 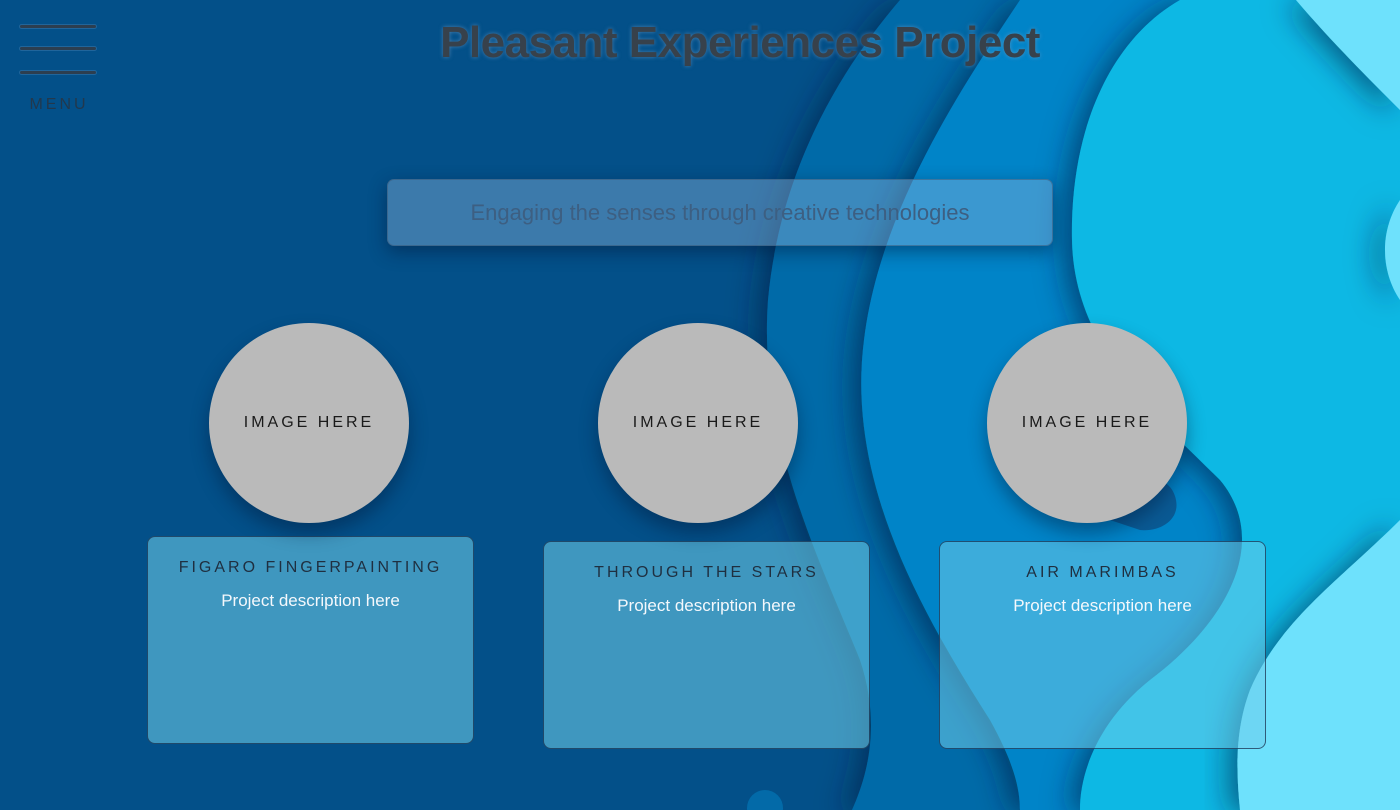 I want to click on project-name: FIGARO FINGERPAINTING, so click(x=310, y=567).